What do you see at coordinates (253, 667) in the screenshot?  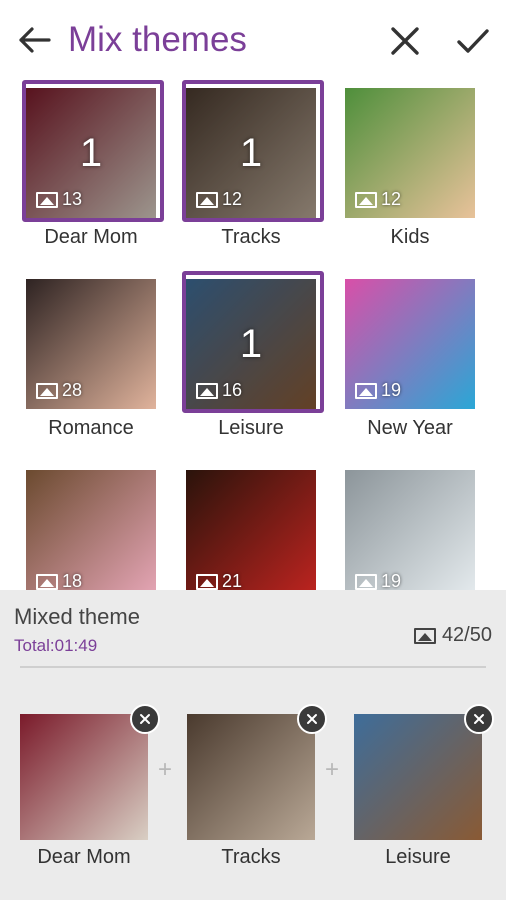 I see `divider` at bounding box center [253, 667].